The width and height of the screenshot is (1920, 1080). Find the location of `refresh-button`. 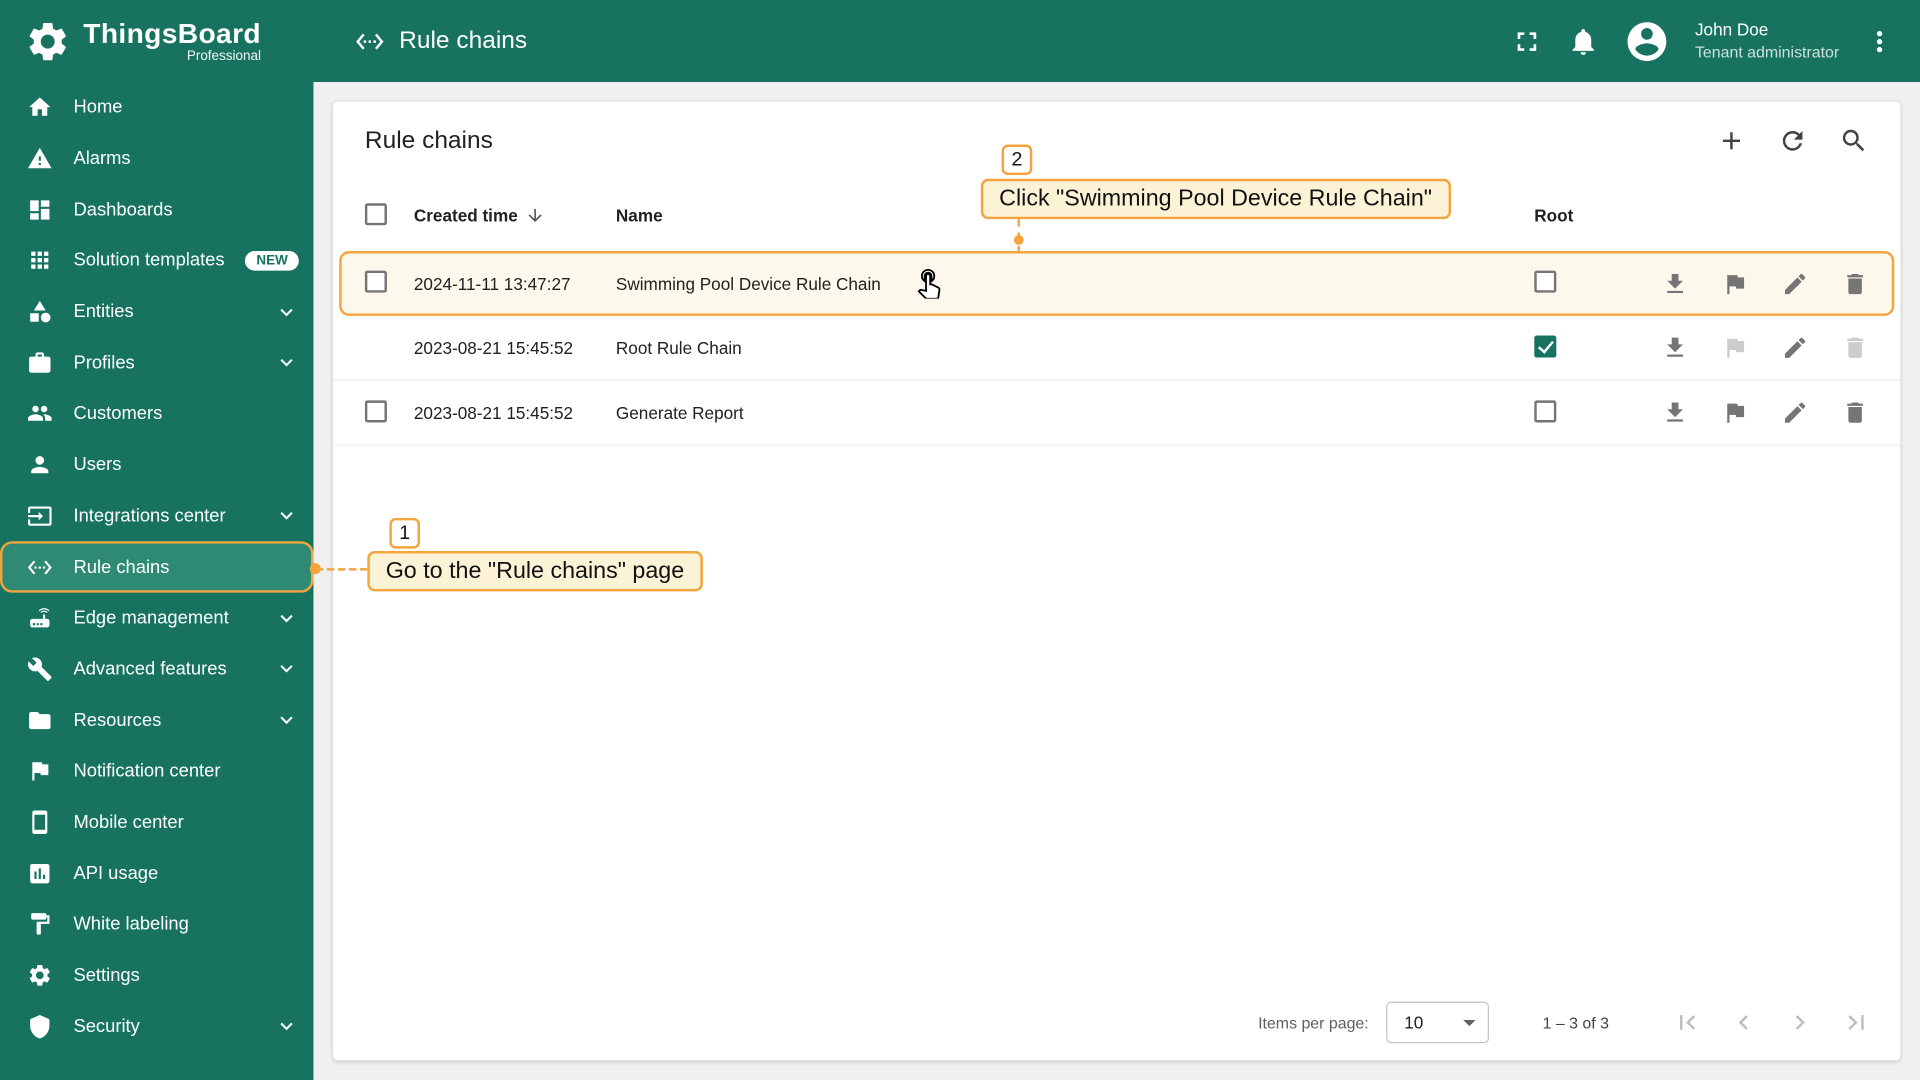

refresh-button is located at coordinates (1792, 140).